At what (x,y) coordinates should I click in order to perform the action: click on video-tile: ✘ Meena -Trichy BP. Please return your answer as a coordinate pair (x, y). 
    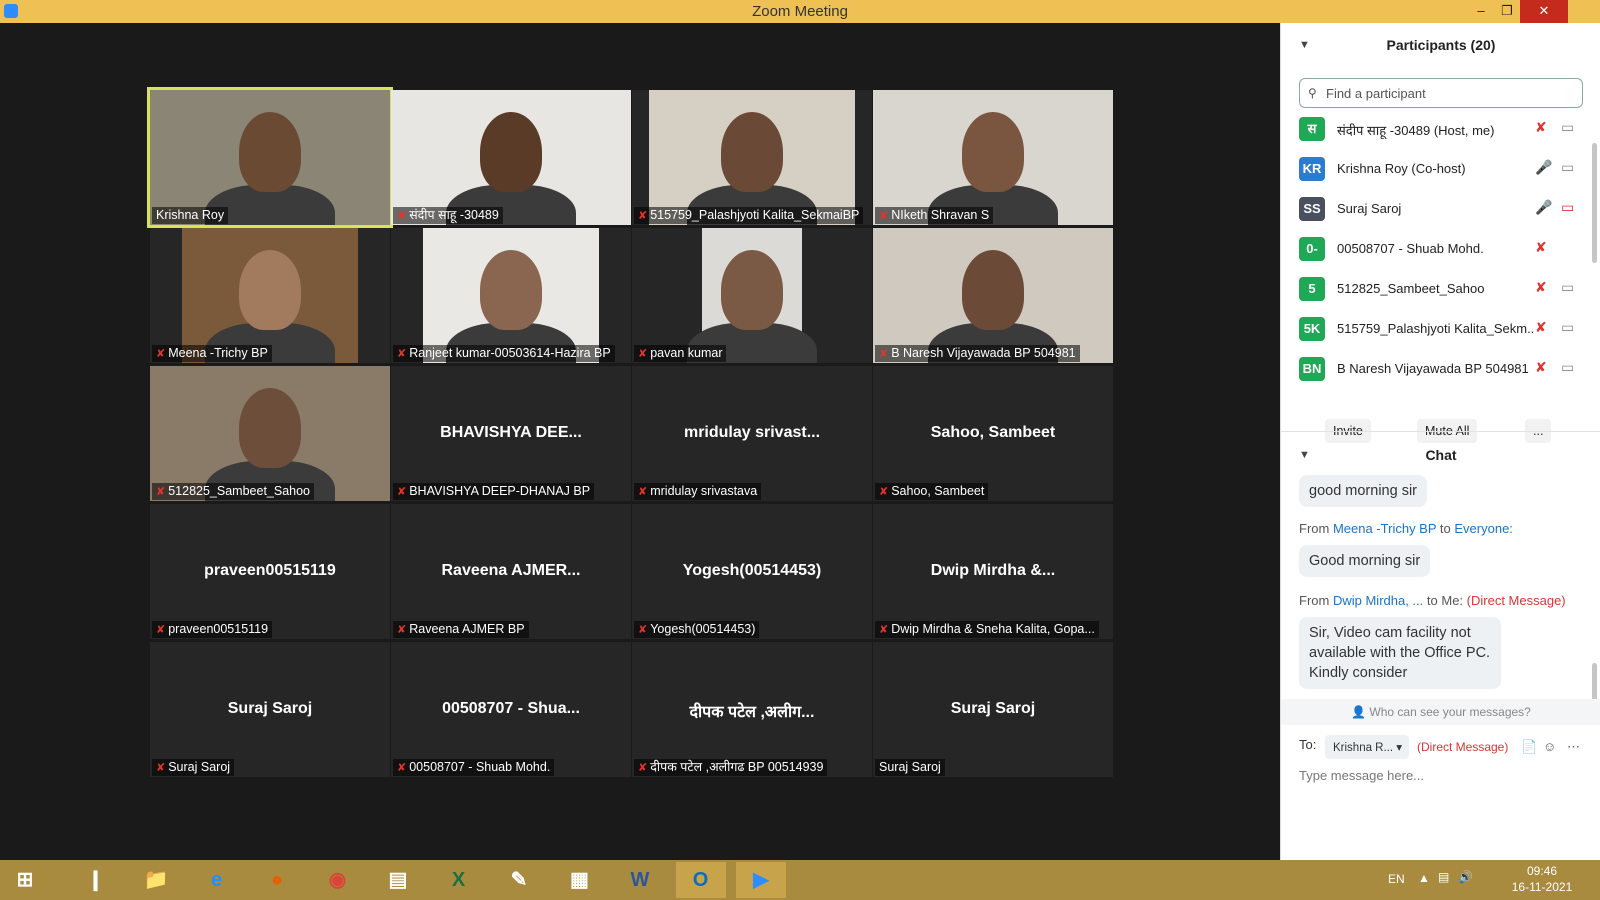
    Looking at the image, I should click on (270, 295).